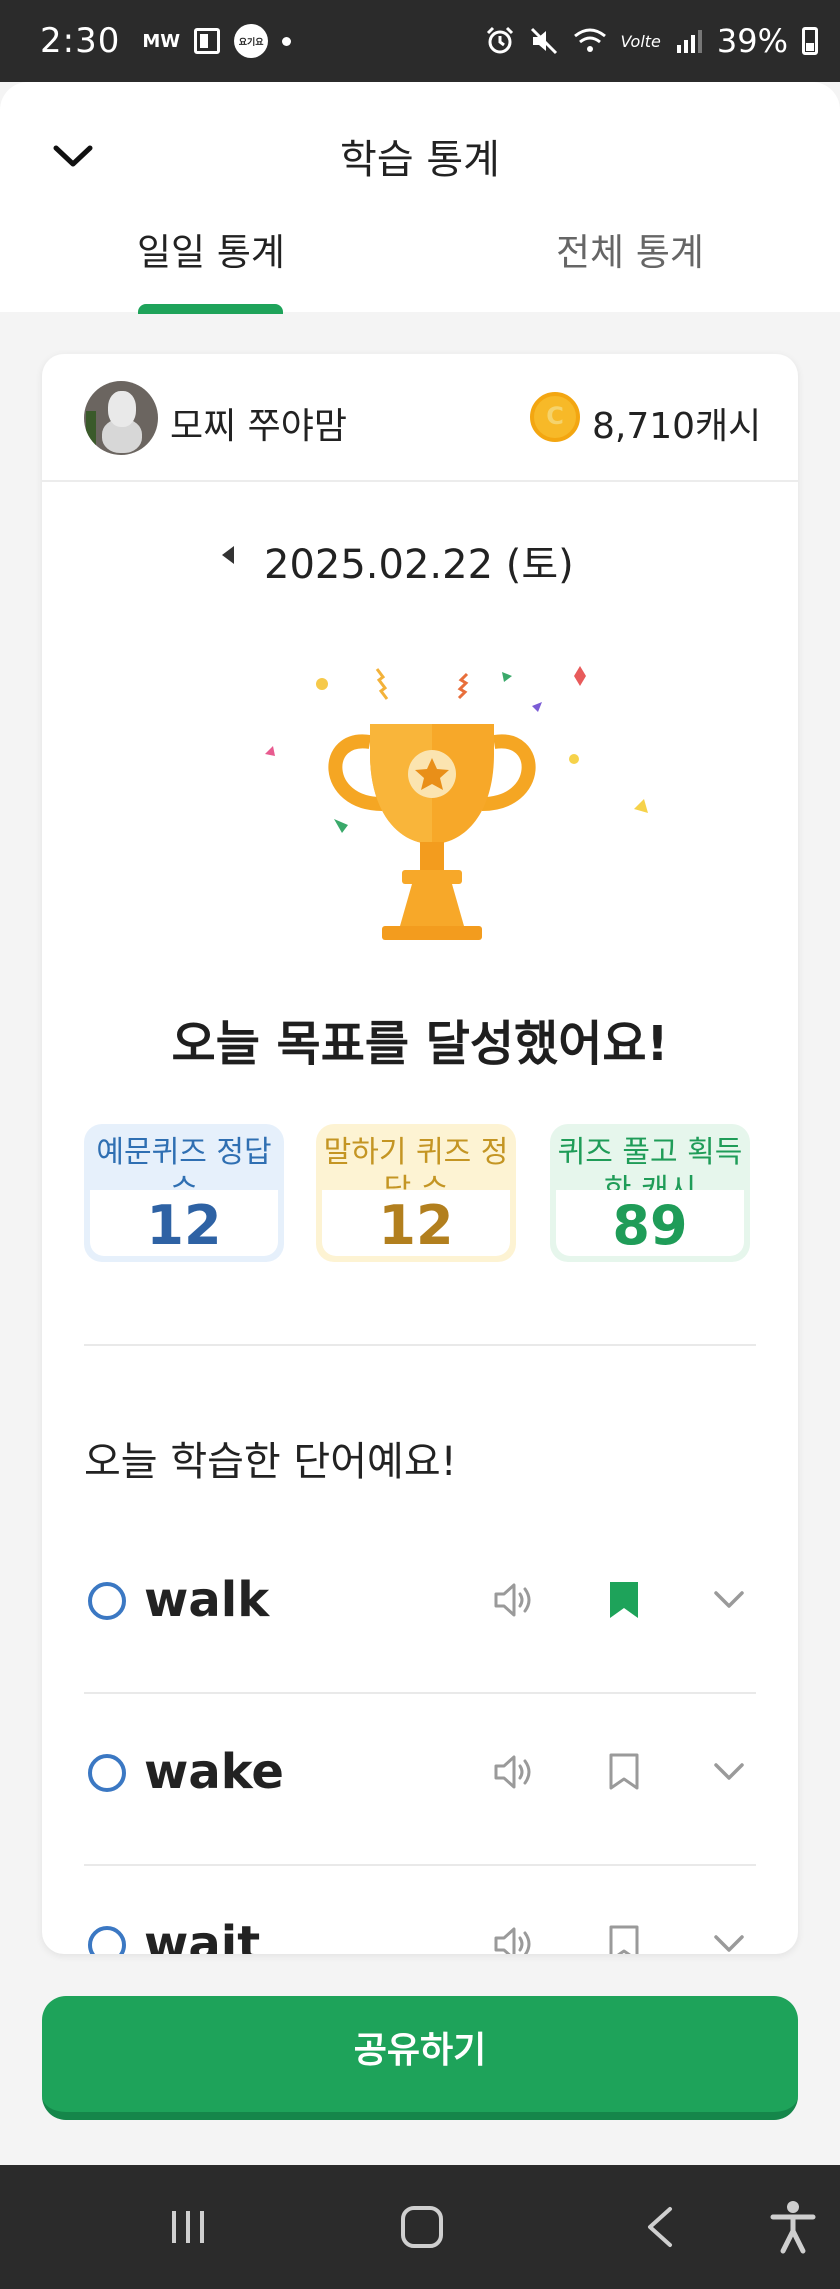  I want to click on share-button: 공유하기, so click(420, 2058).